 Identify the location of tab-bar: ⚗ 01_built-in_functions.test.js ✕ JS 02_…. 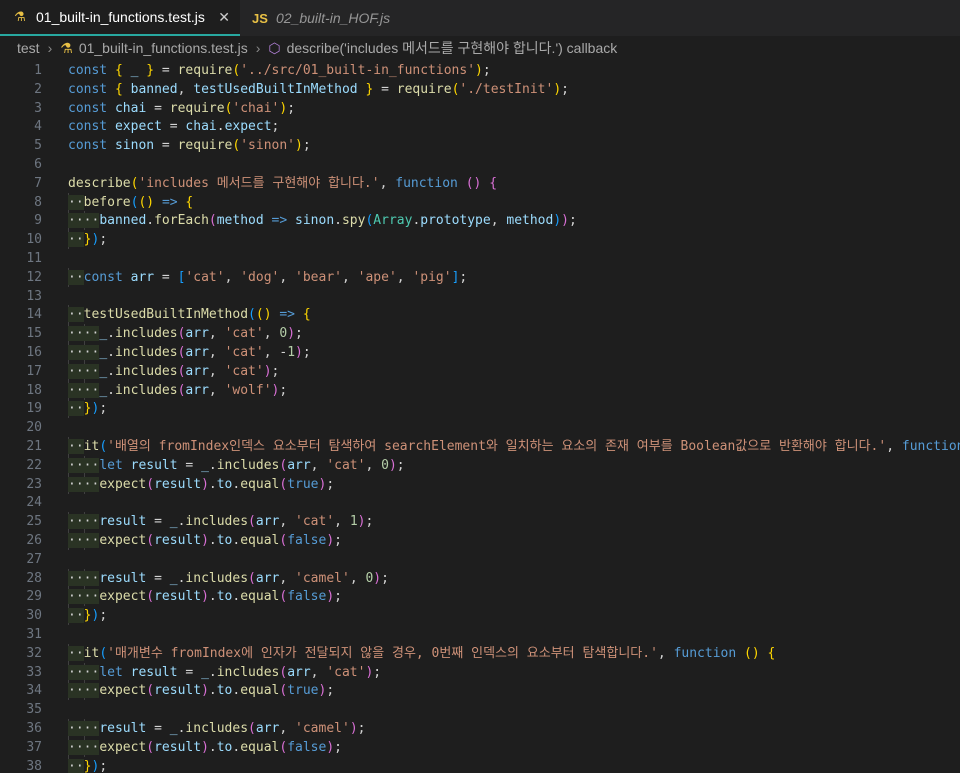
(480, 18).